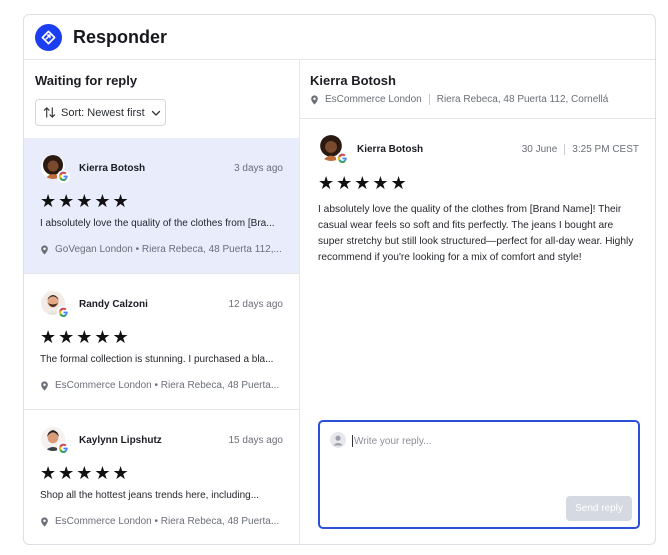 The width and height of the screenshot is (668, 555). What do you see at coordinates (113, 304) in the screenshot?
I see `reviewer-name: Randy Calzoni` at bounding box center [113, 304].